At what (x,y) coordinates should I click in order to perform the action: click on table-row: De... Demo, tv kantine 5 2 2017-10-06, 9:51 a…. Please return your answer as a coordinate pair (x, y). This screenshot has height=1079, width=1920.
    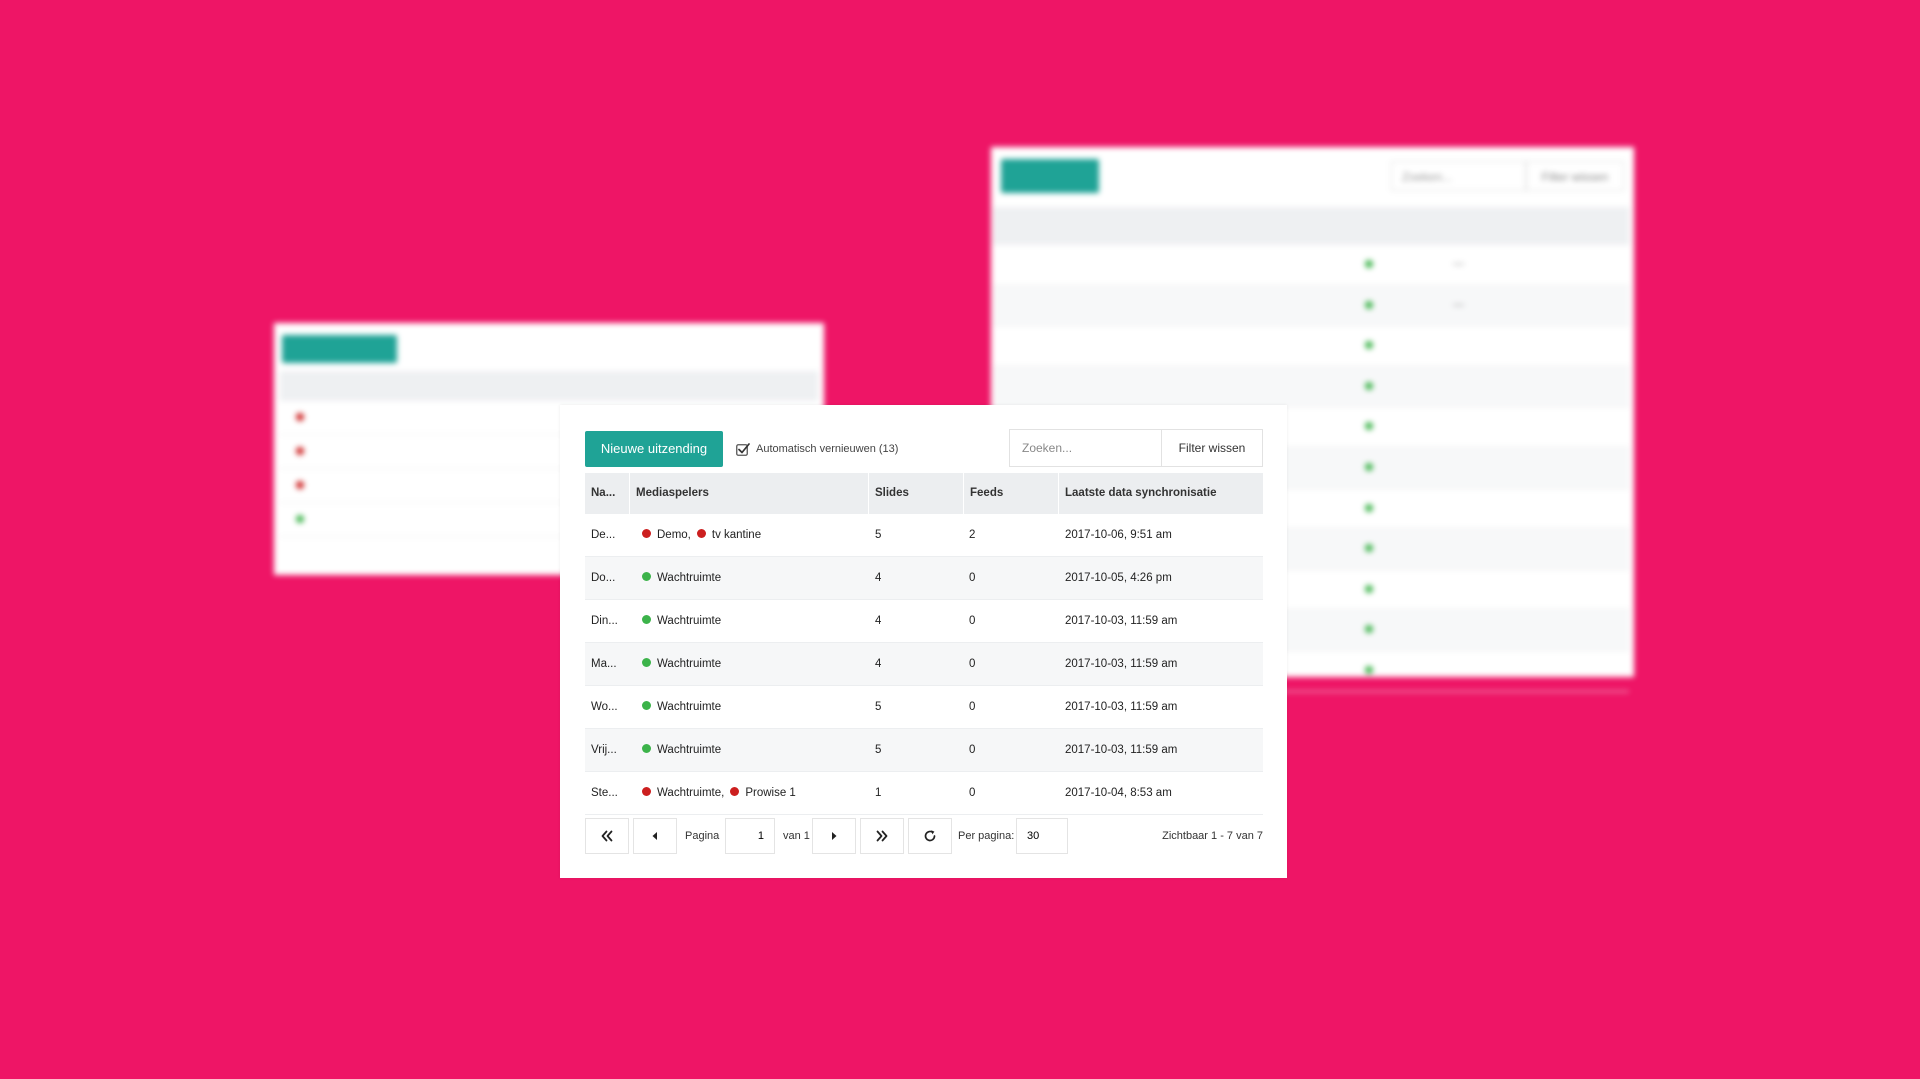
    Looking at the image, I should click on (924, 535).